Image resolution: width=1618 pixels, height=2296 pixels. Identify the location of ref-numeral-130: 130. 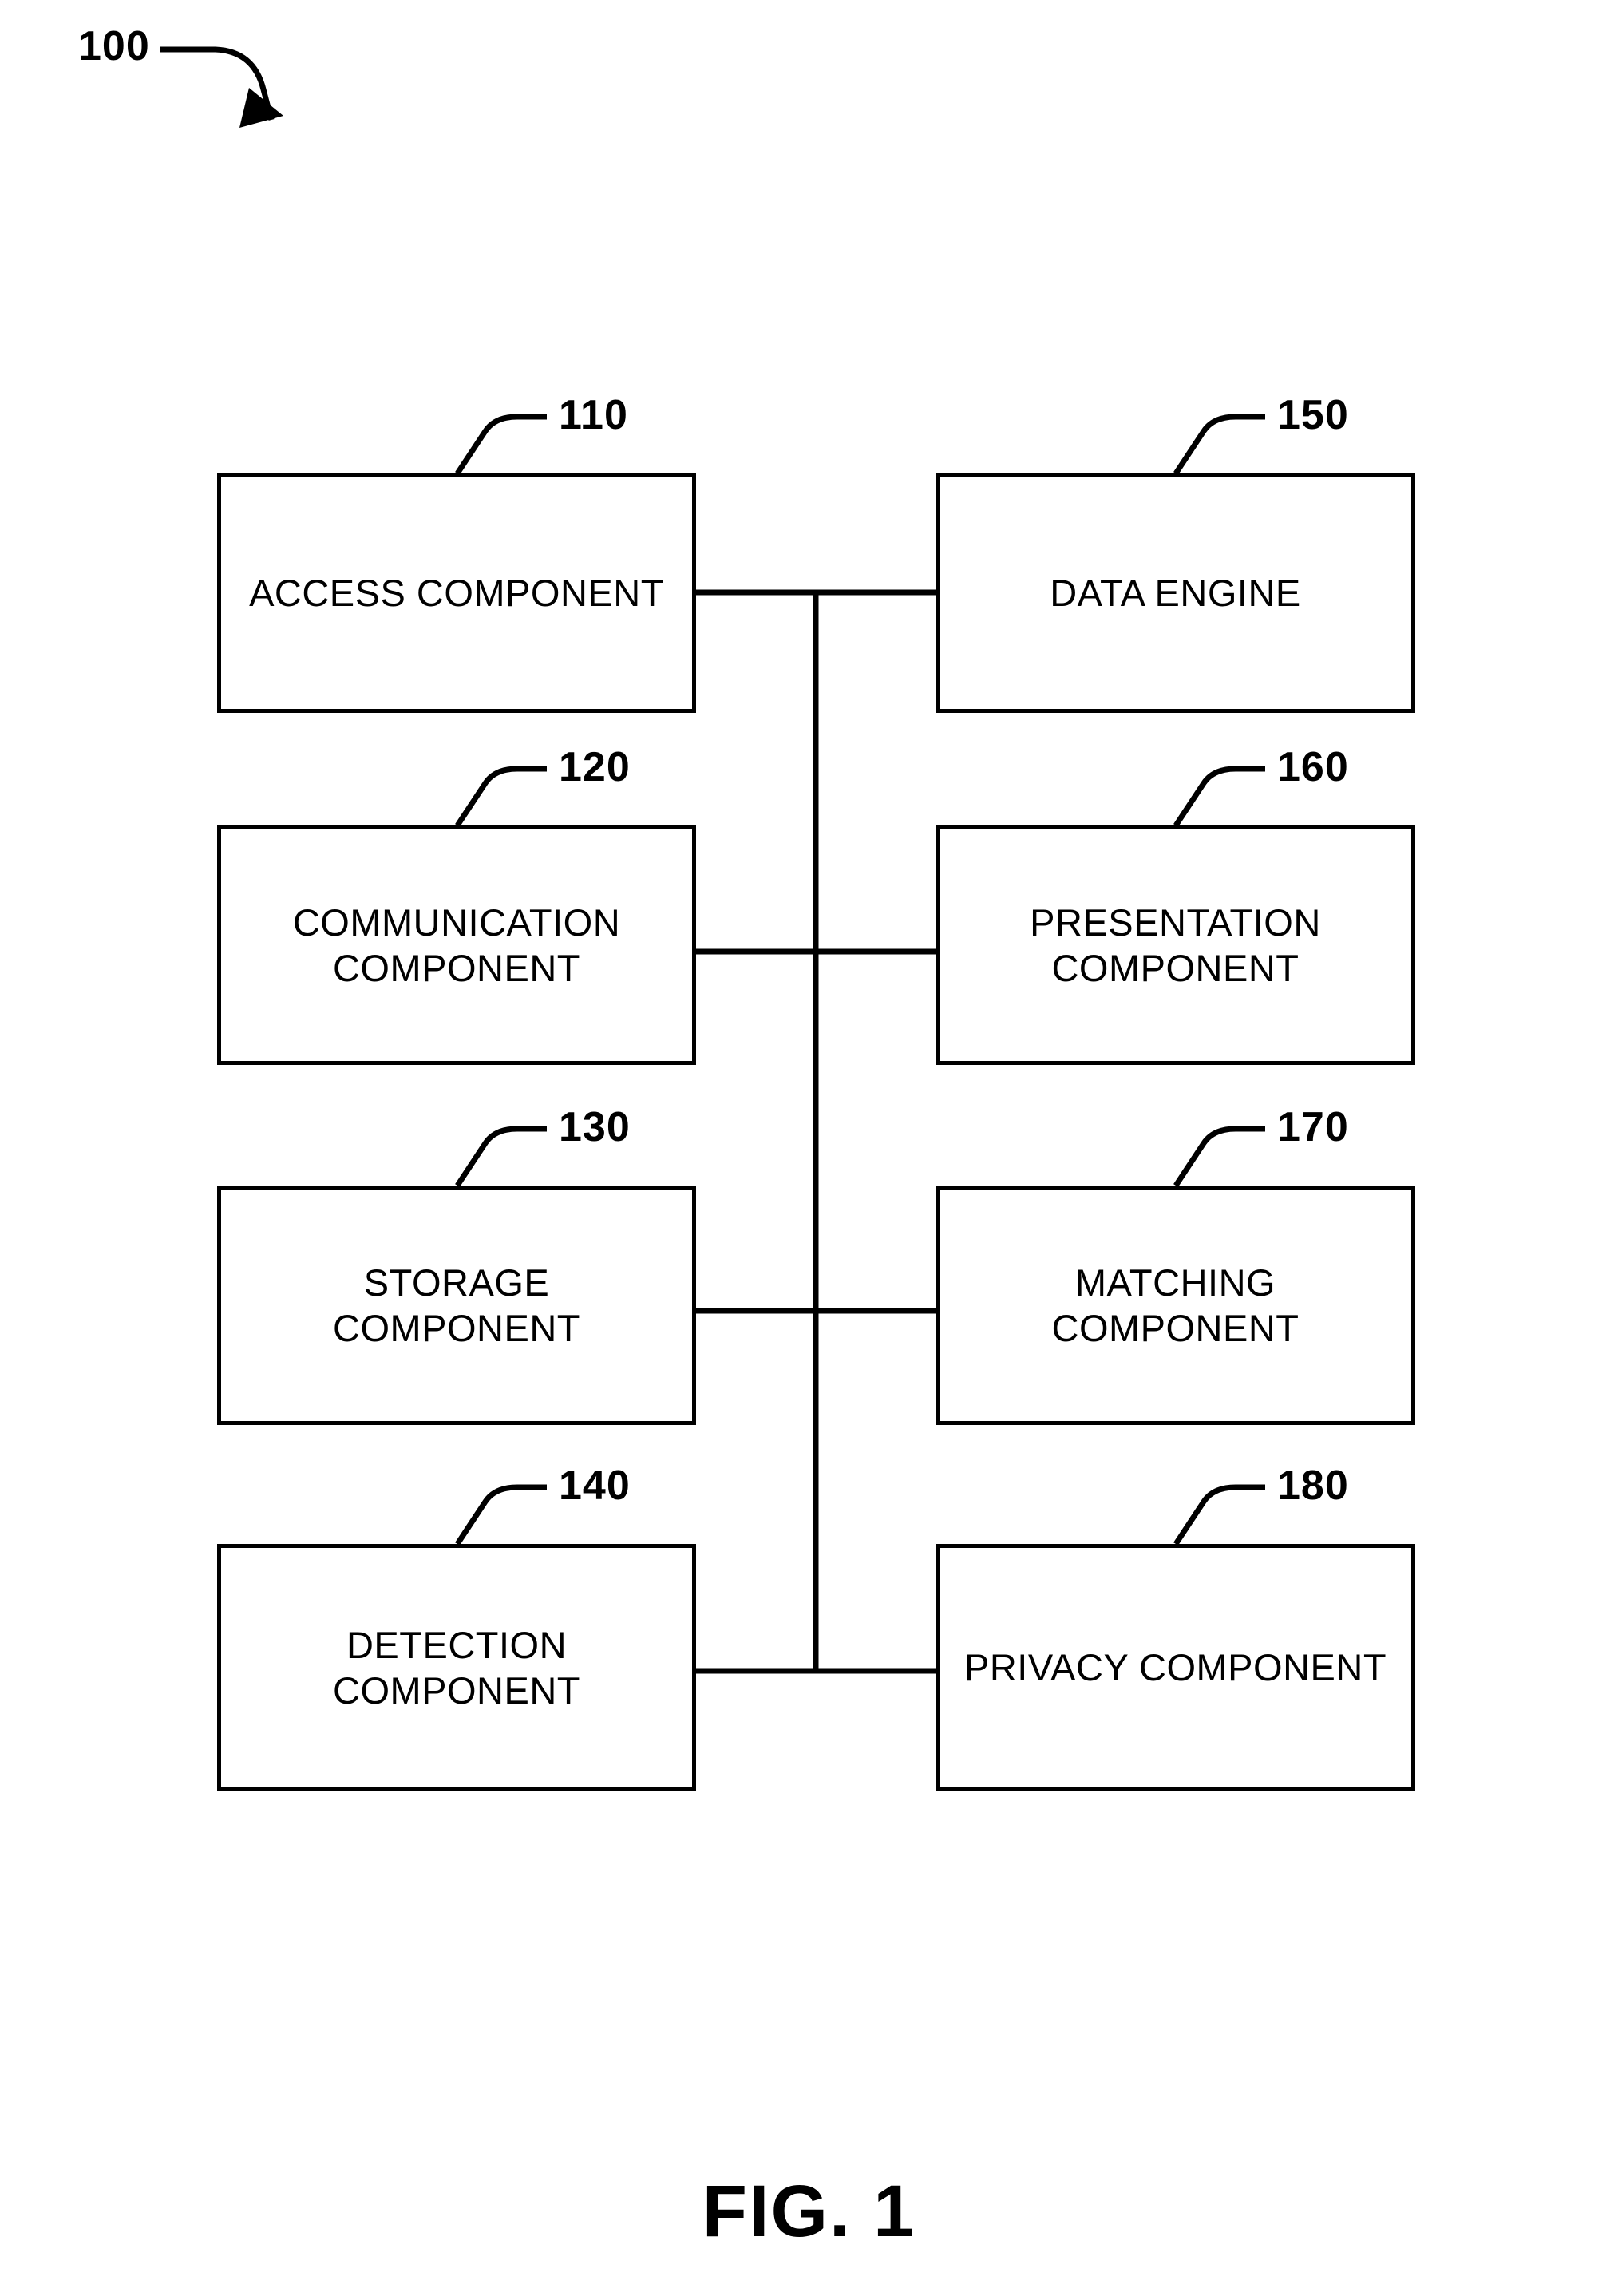
(595, 1127).